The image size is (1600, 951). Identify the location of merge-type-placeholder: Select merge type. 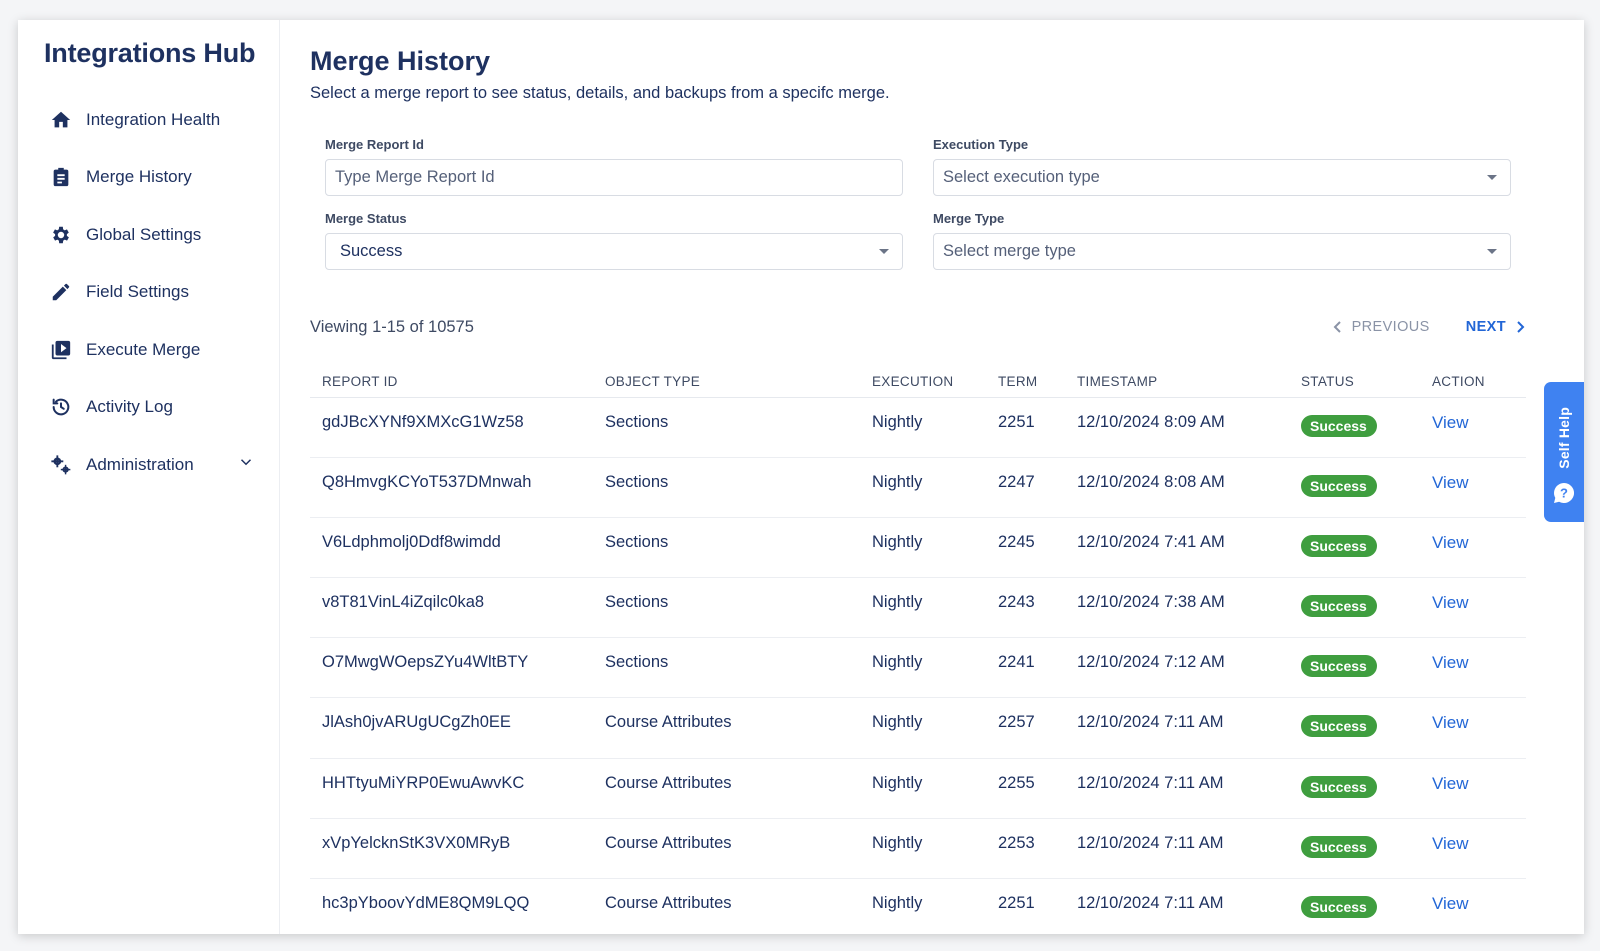
(1009, 251).